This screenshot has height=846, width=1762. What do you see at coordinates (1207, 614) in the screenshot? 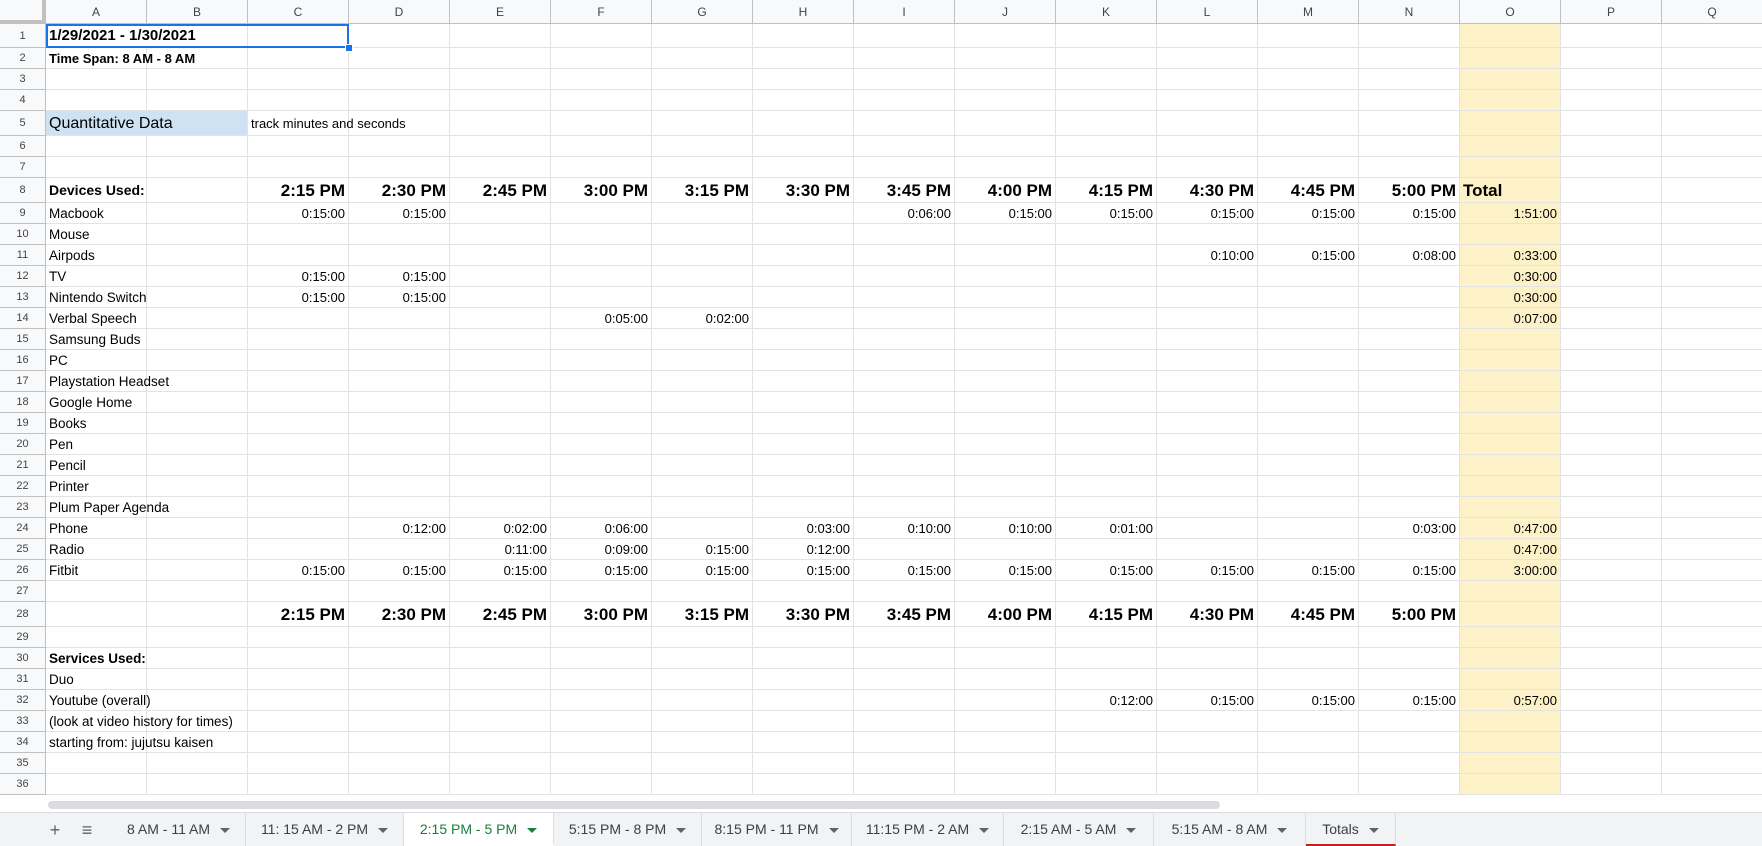
I see `time-header: 4:30 PM` at bounding box center [1207, 614].